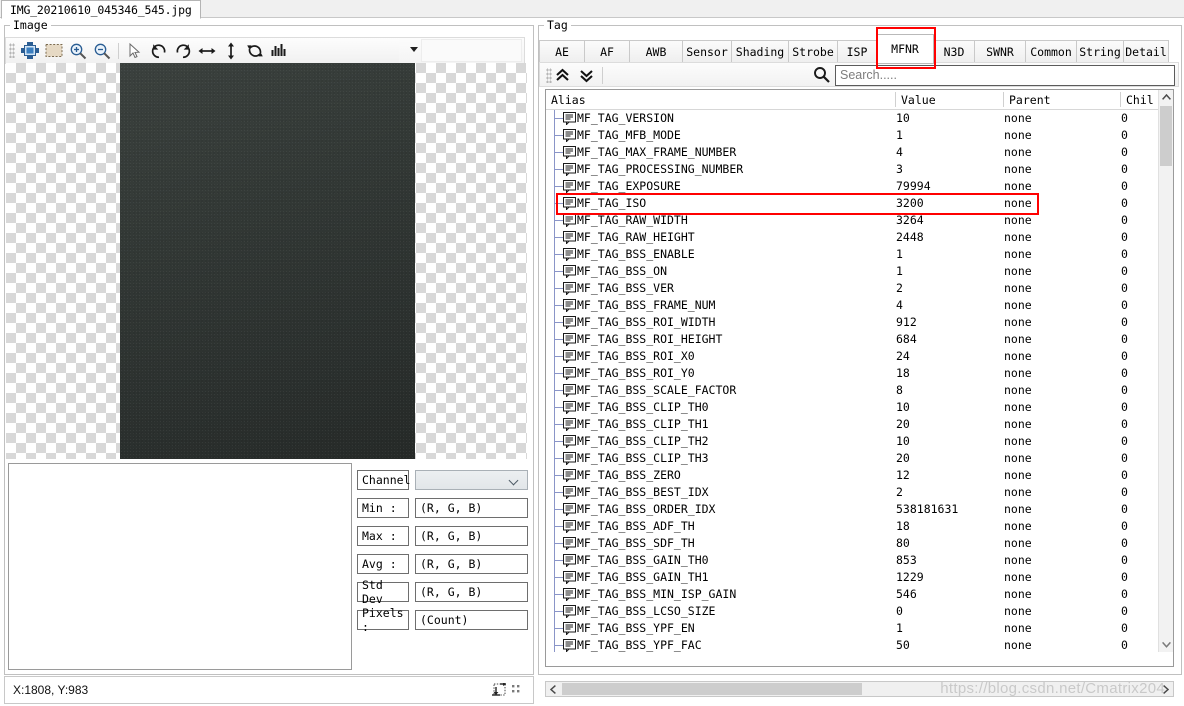 The height and width of the screenshot is (706, 1184). I want to click on table-row: MF_TAG_BSS_ROI_X0 24 none 0, so click(852, 356).